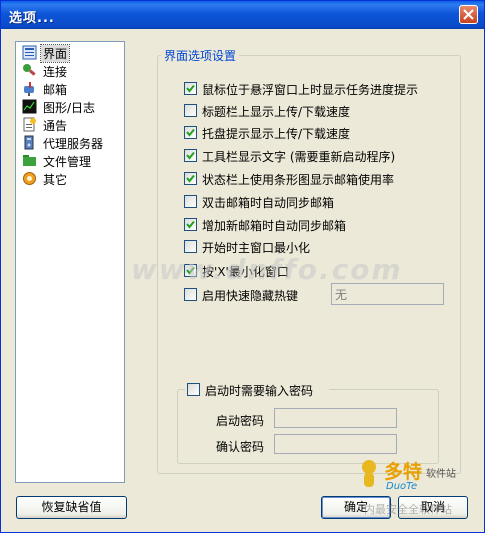 The height and width of the screenshot is (533, 485). What do you see at coordinates (70, 71) in the screenshot?
I see `nav-item-connection: 连接` at bounding box center [70, 71].